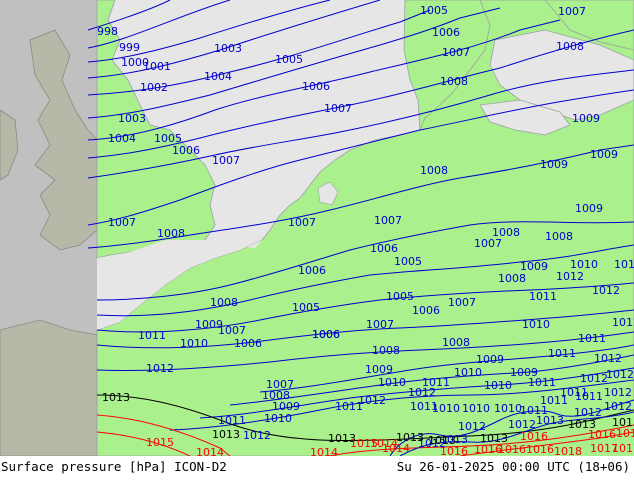 This screenshot has width=634, height=490. I want to click on isobar-label: 1002, so click(154, 87).